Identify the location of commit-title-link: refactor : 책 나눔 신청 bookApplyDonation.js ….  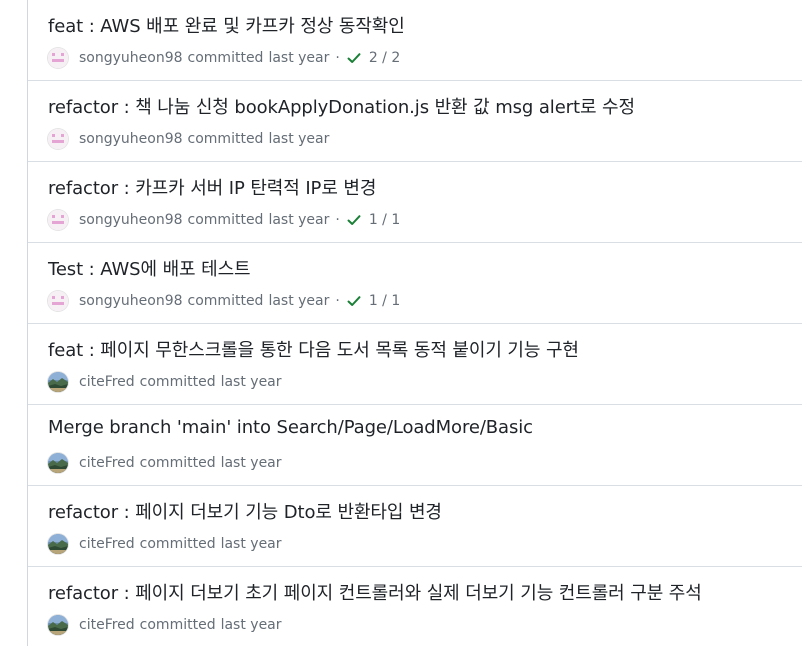
(341, 106).